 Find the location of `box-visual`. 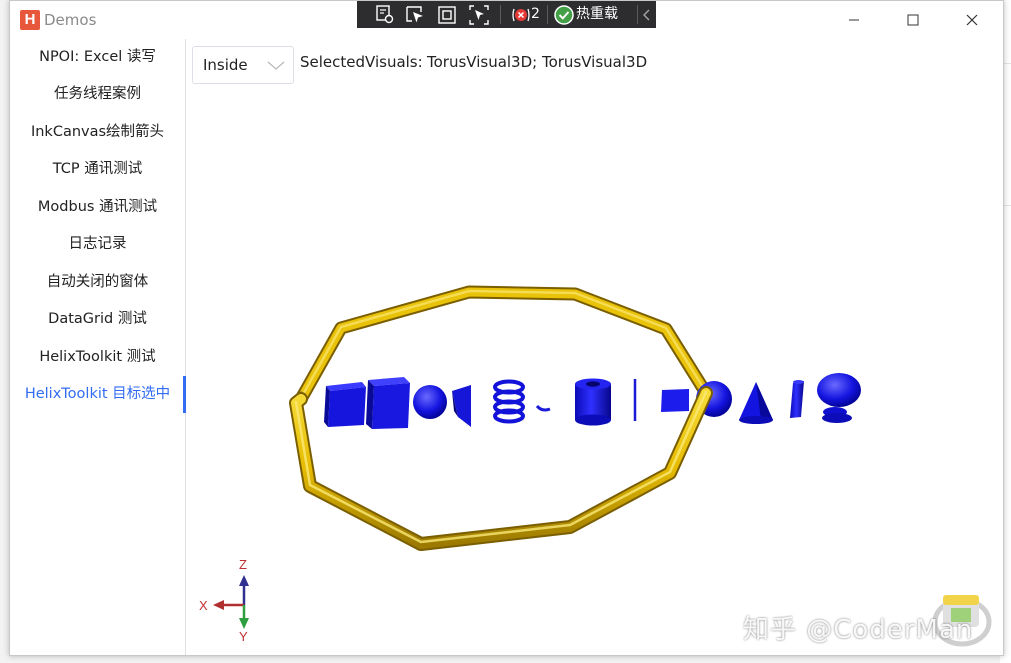

box-visual is located at coordinates (345, 404).